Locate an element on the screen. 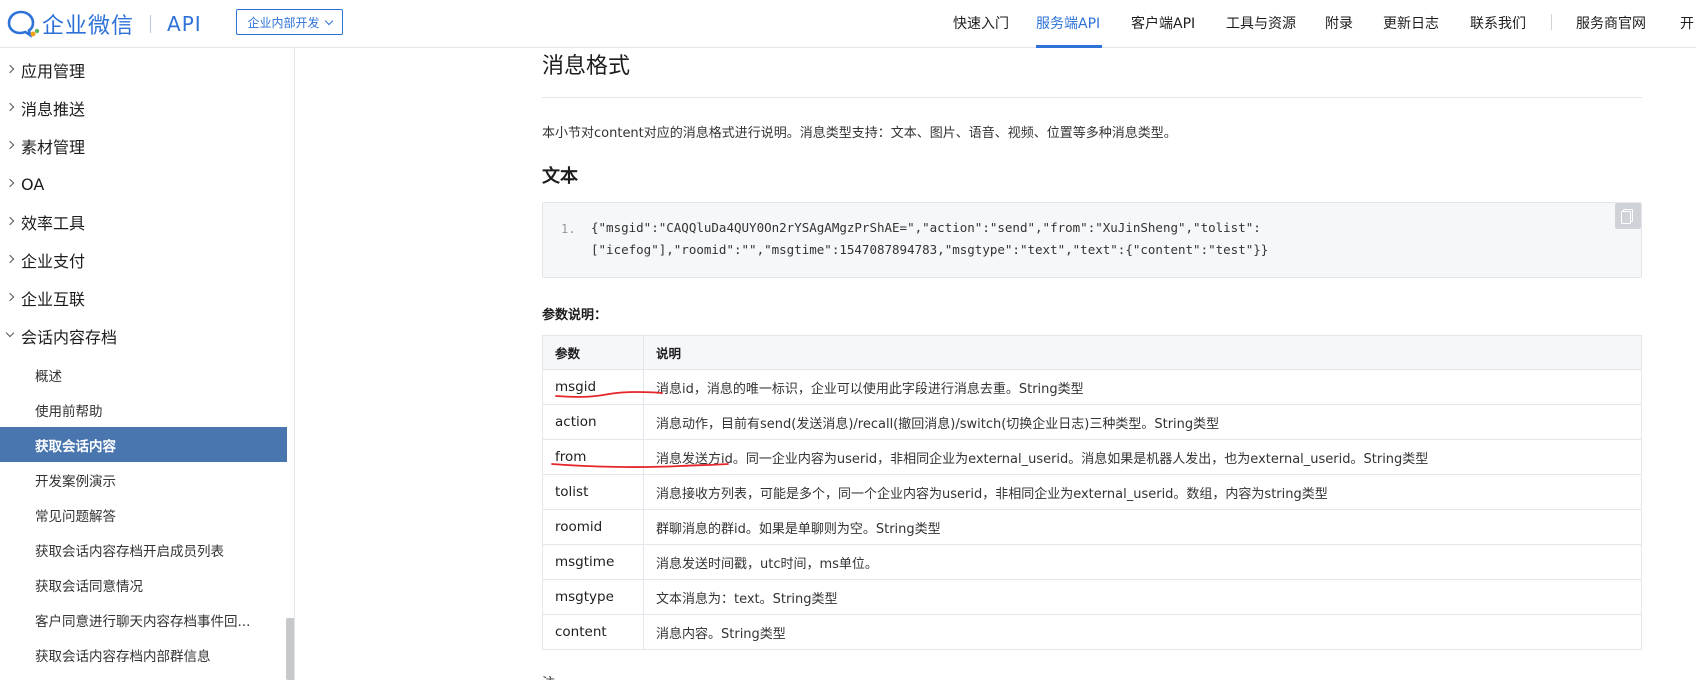  logo-text: 企业微信 is located at coordinates (88, 26).